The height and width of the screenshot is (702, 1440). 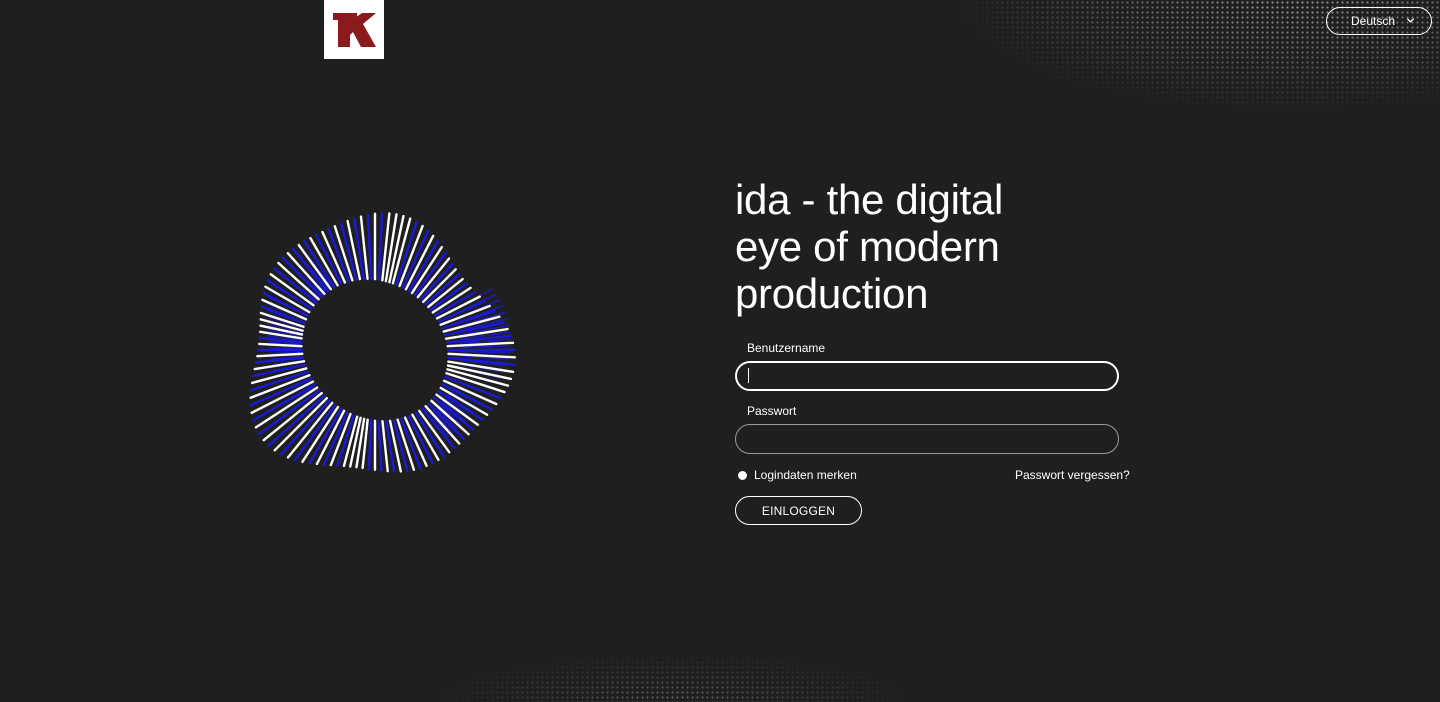 What do you see at coordinates (1373, 21) in the screenshot?
I see `language-select-value: Deutsch` at bounding box center [1373, 21].